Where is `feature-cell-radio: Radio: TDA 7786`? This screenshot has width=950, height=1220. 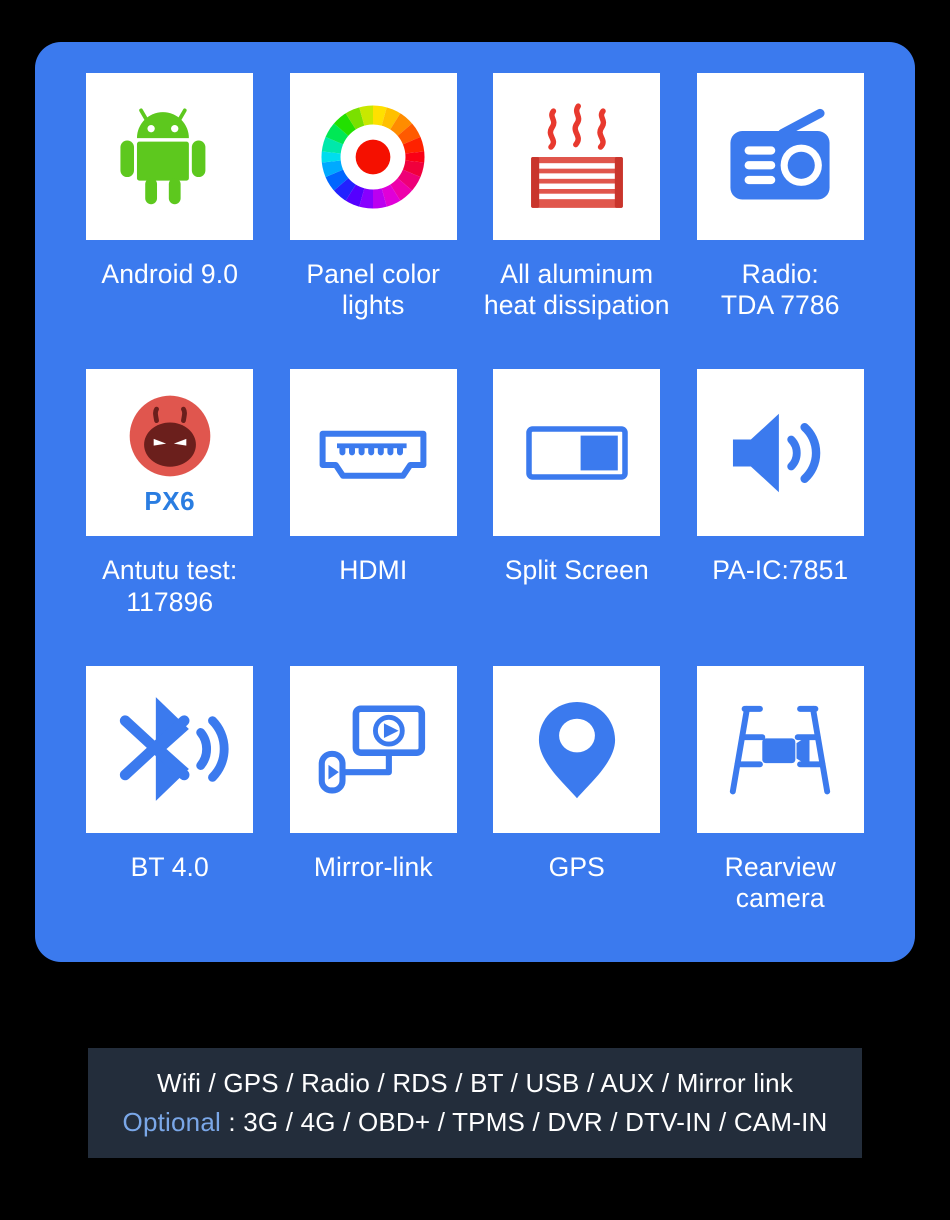
feature-cell-radio: Radio: TDA 7786 is located at coordinates (781, 221).